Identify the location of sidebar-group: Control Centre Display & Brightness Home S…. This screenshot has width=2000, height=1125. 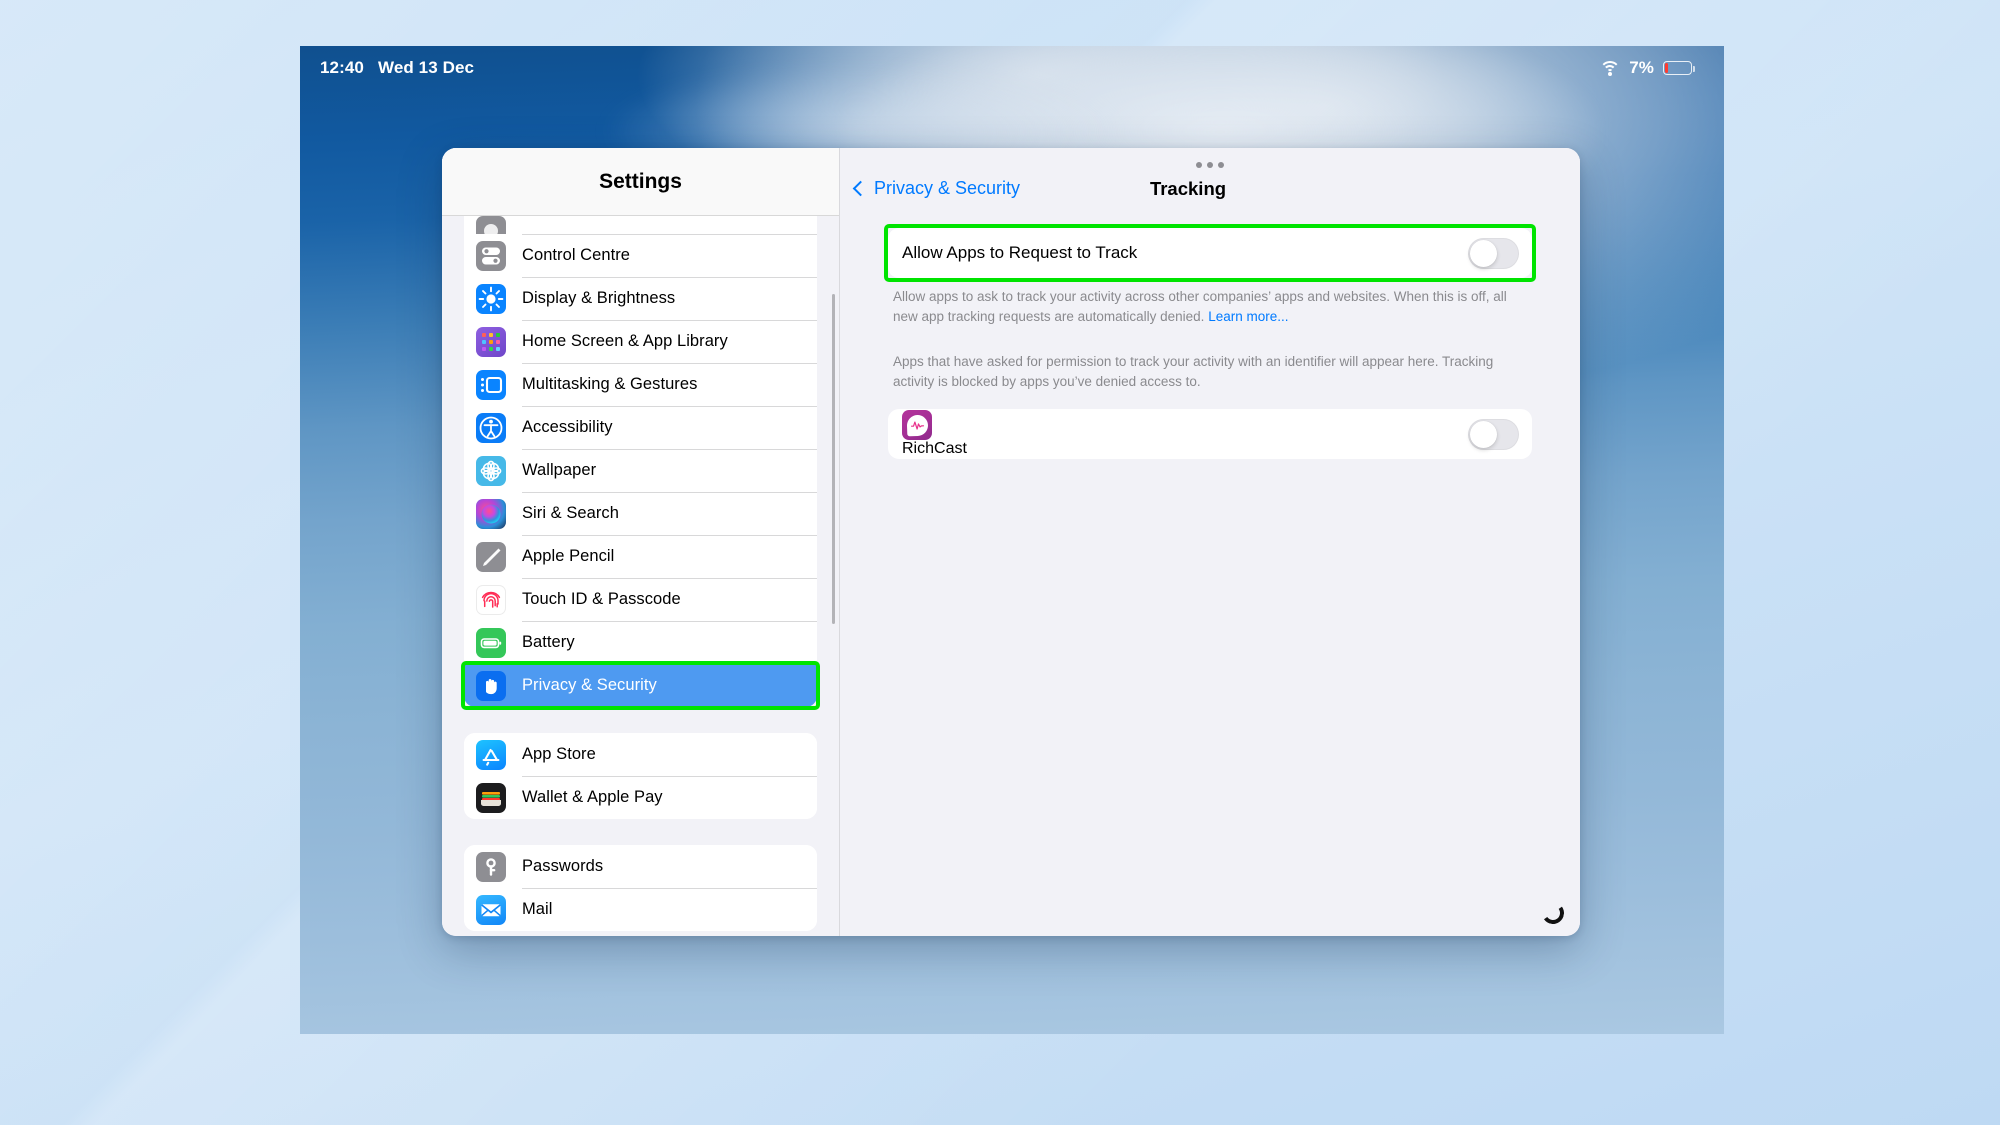
(640, 461).